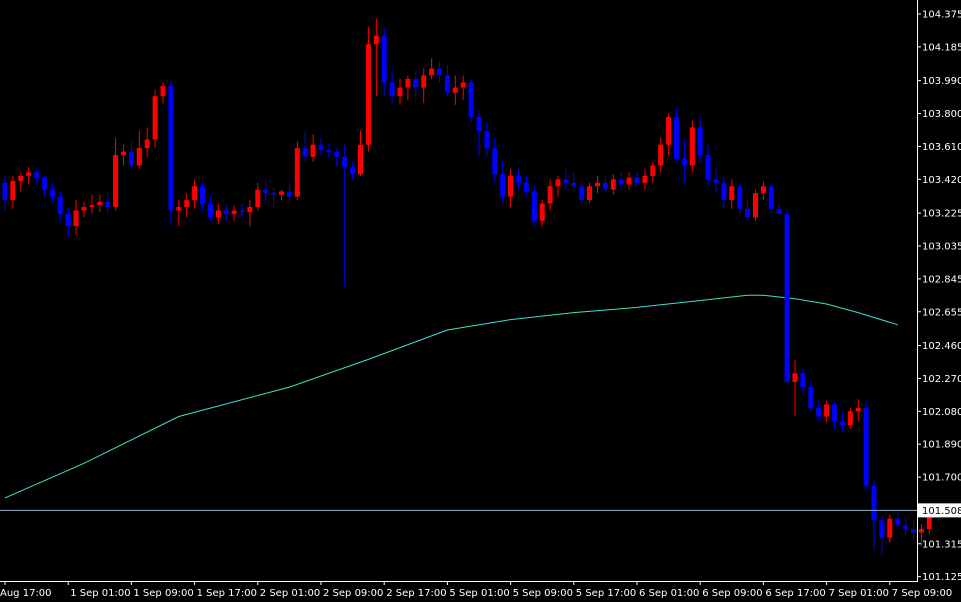 This screenshot has width=961, height=602. What do you see at coordinates (941, 379) in the screenshot?
I see `y-tick-label: 102.270` at bounding box center [941, 379].